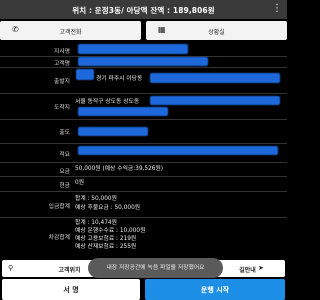 Image resolution: width=320 pixels, height=300 pixels. I want to click on start-driving-button: 운행 시작, so click(215, 289).